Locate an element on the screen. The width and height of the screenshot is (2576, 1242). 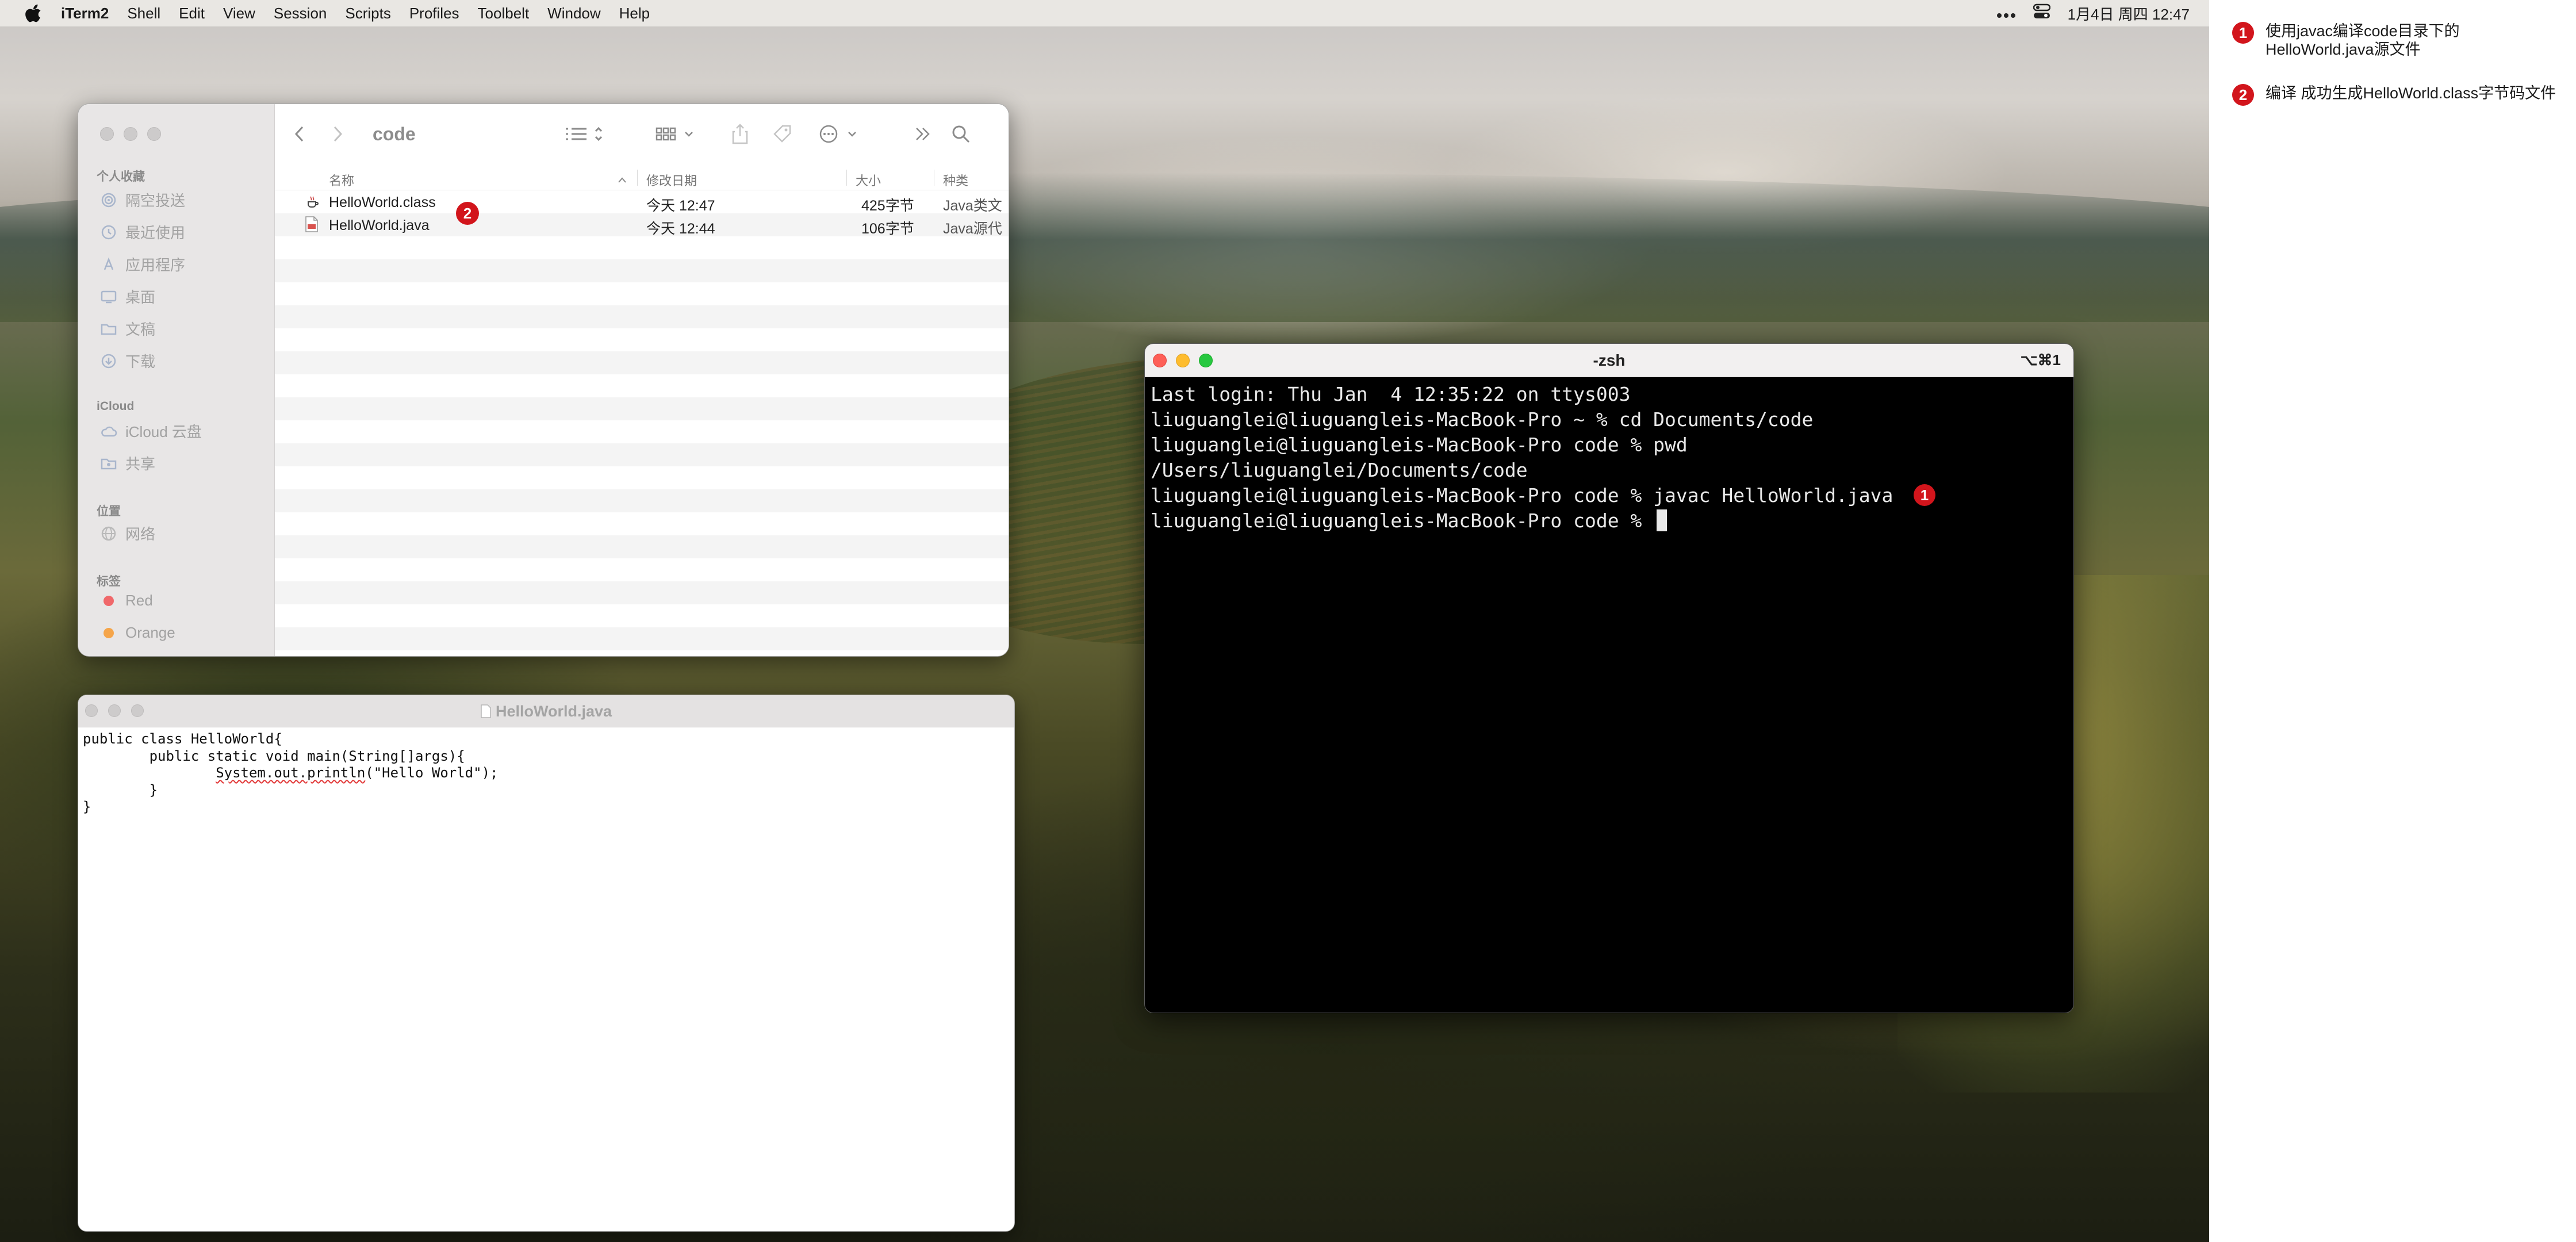
apple-icon is located at coordinates (33, 13).